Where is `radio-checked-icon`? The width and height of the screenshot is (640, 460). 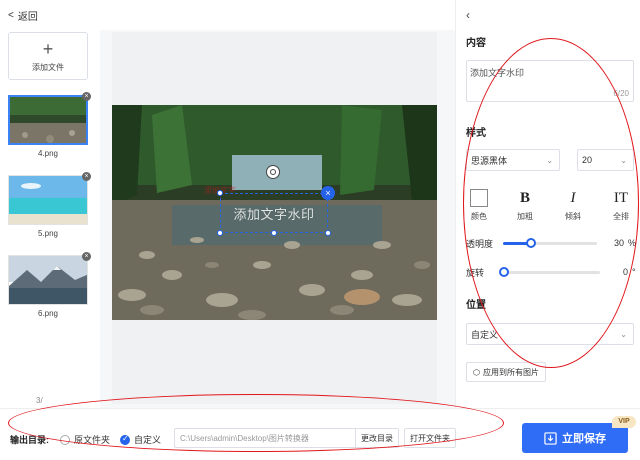
radio-checked-icon is located at coordinates (125, 439).